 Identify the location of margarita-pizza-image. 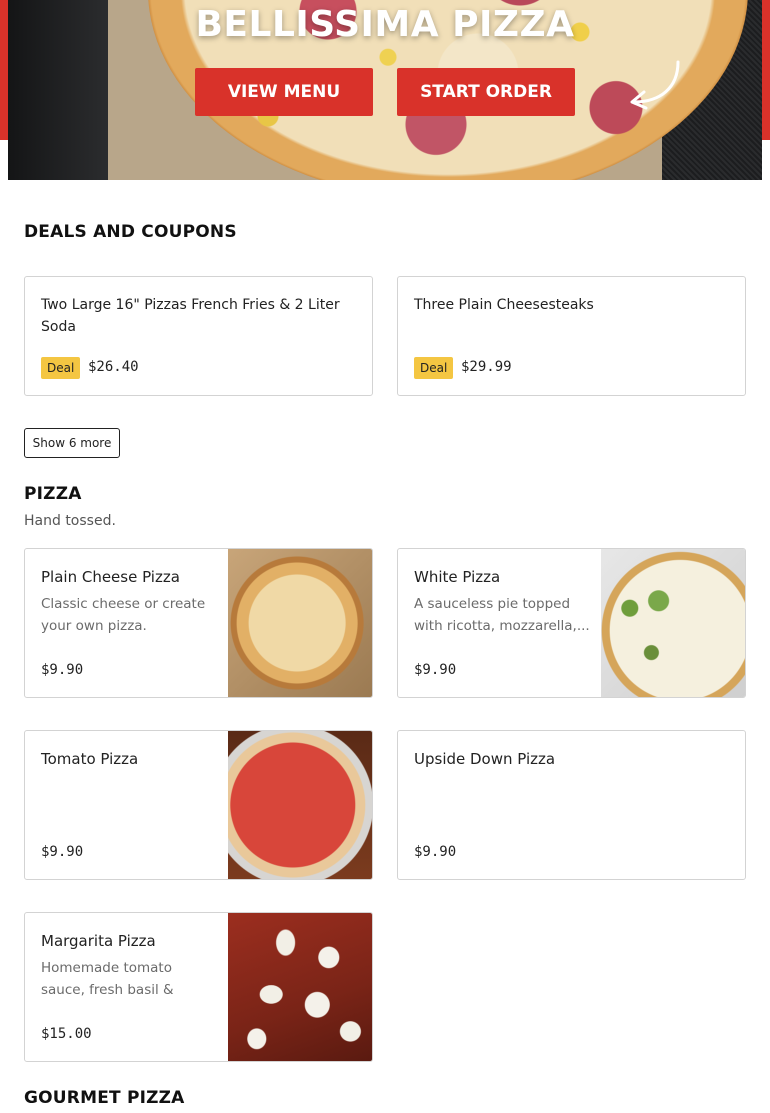
(300, 987).